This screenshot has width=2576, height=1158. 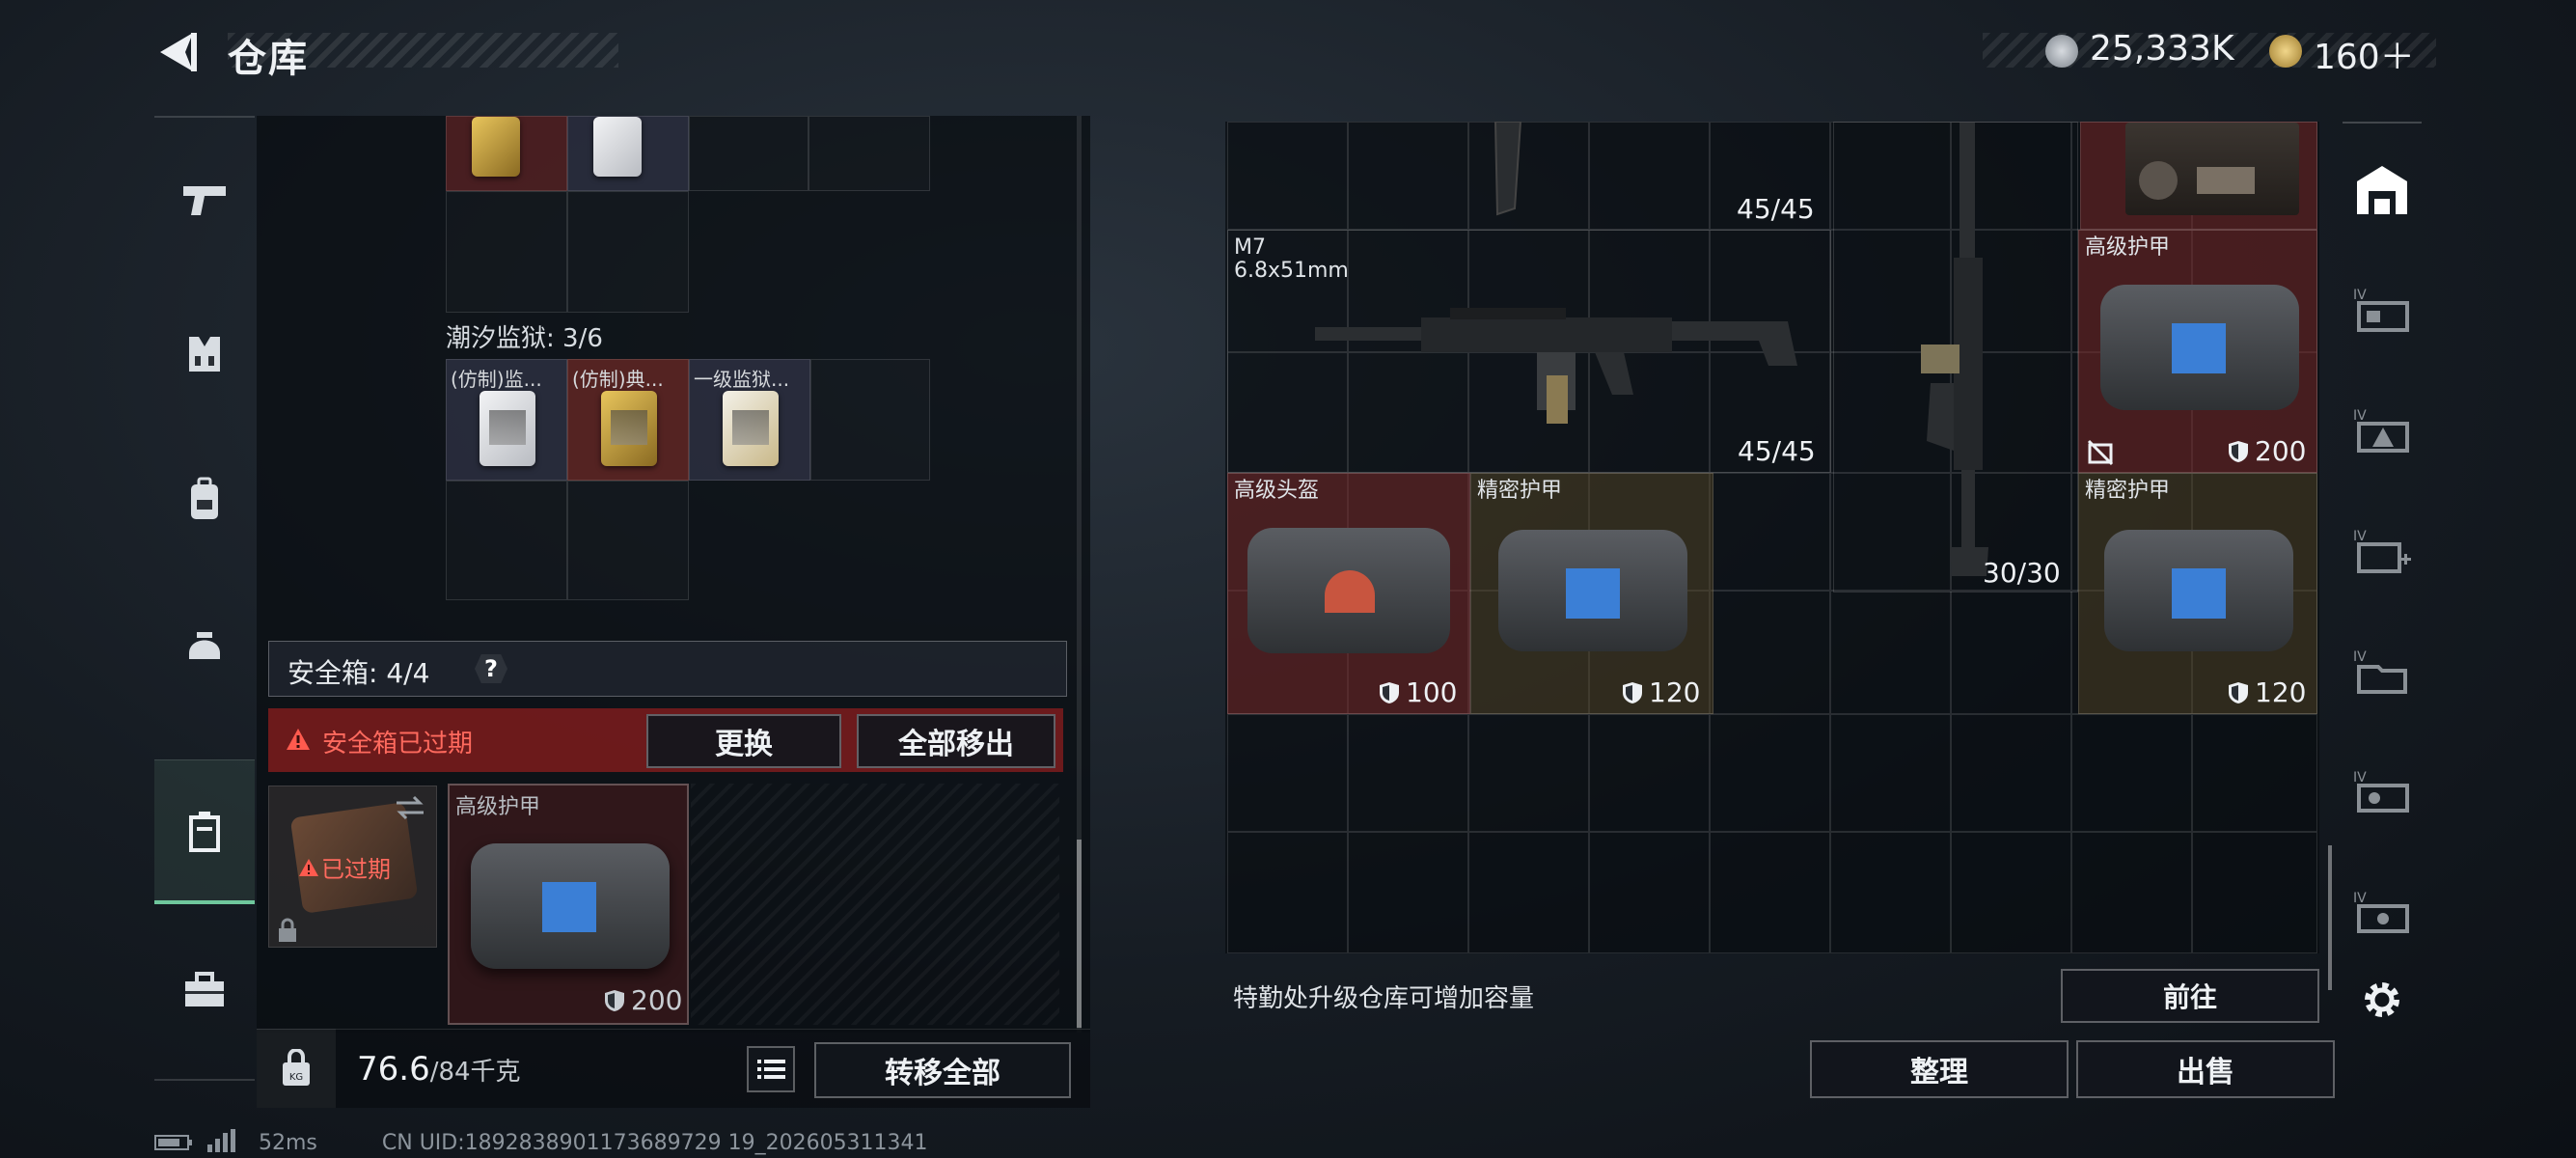 What do you see at coordinates (744, 741) in the screenshot?
I see `replace-button: 更换` at bounding box center [744, 741].